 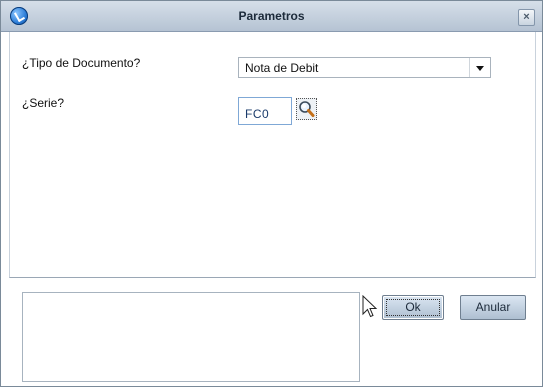 I want to click on tipo-documento-select: Nota de Debit, so click(x=364, y=67).